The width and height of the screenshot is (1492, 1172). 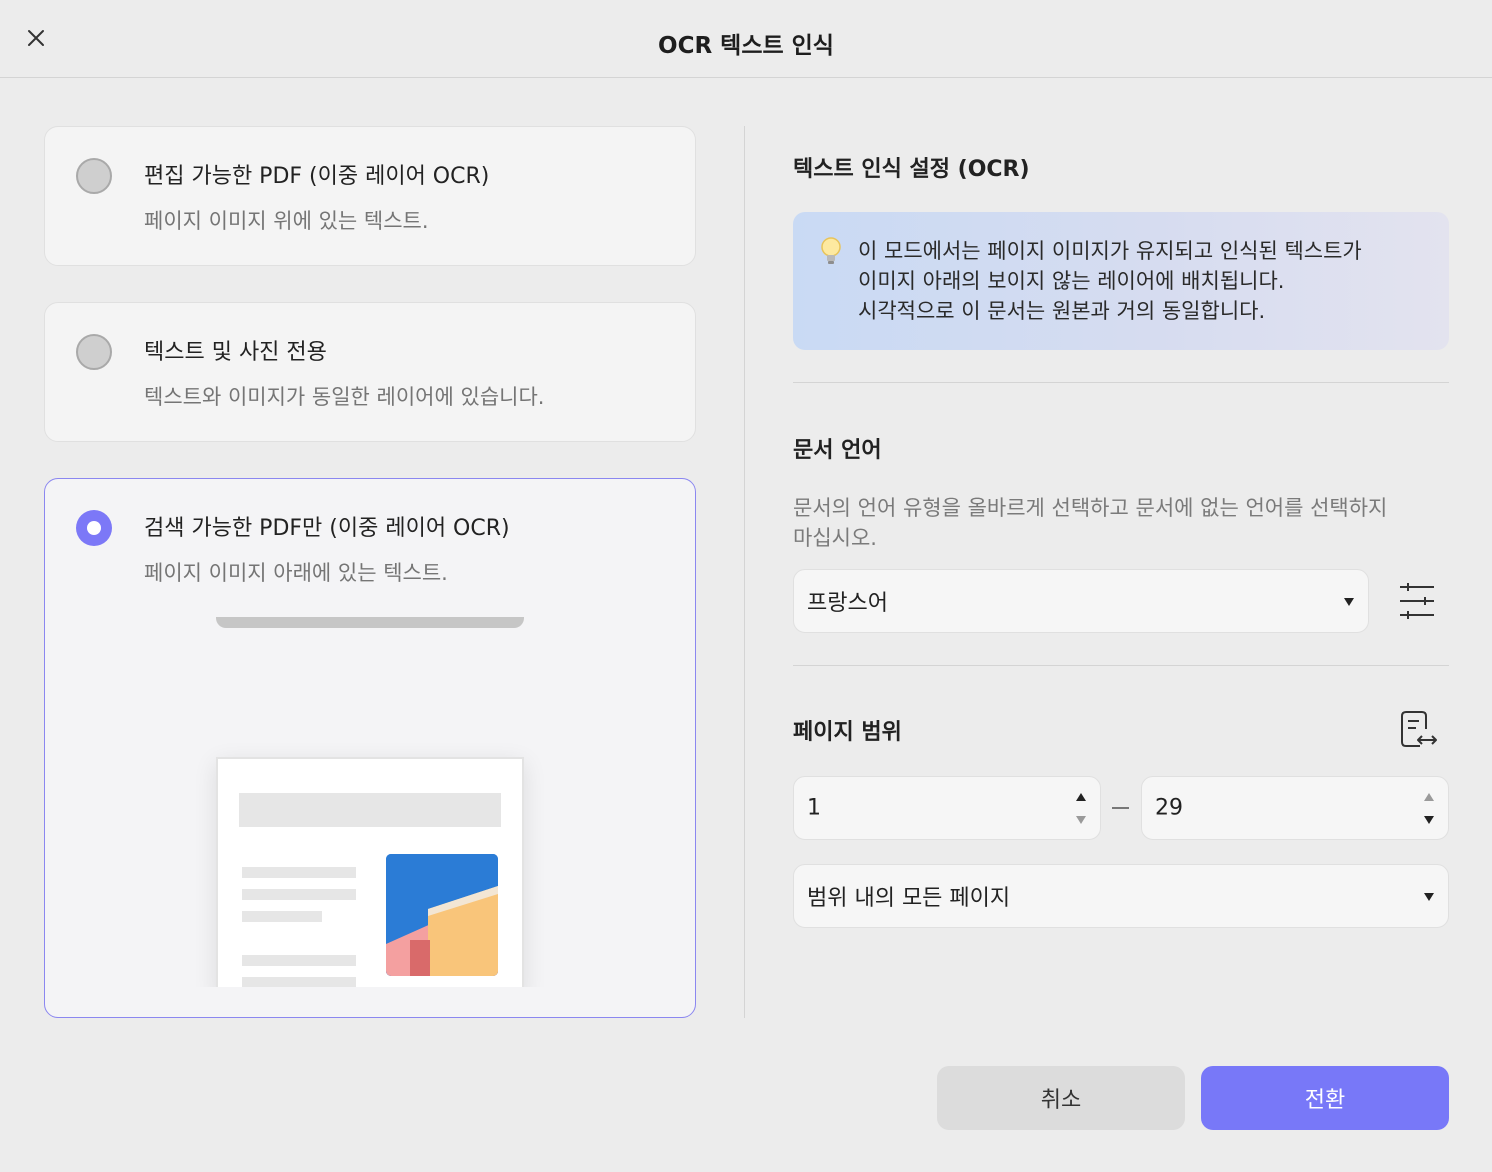 I want to click on option-title: 검색 가능한 PDF만 (이중 레이어 OCR), so click(x=327, y=528).